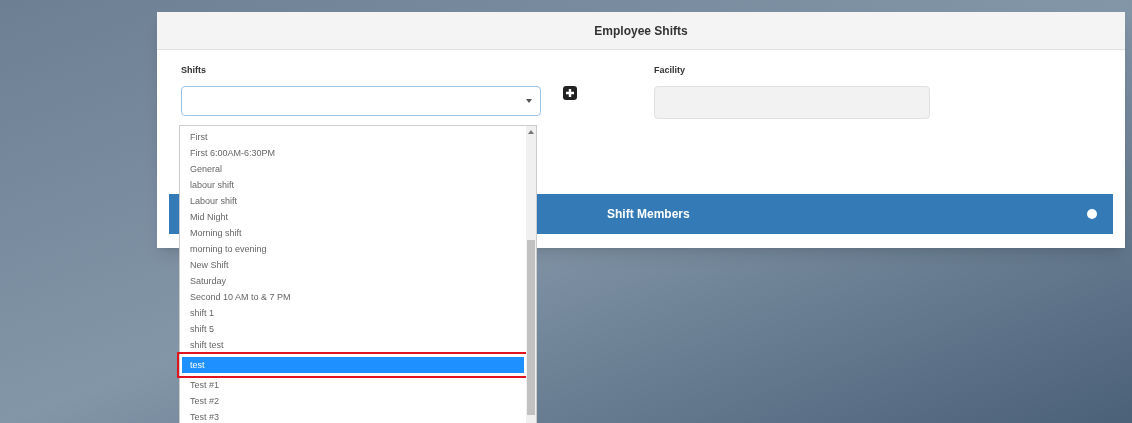  I want to click on dropdown-option: Mid Night, so click(353, 217).